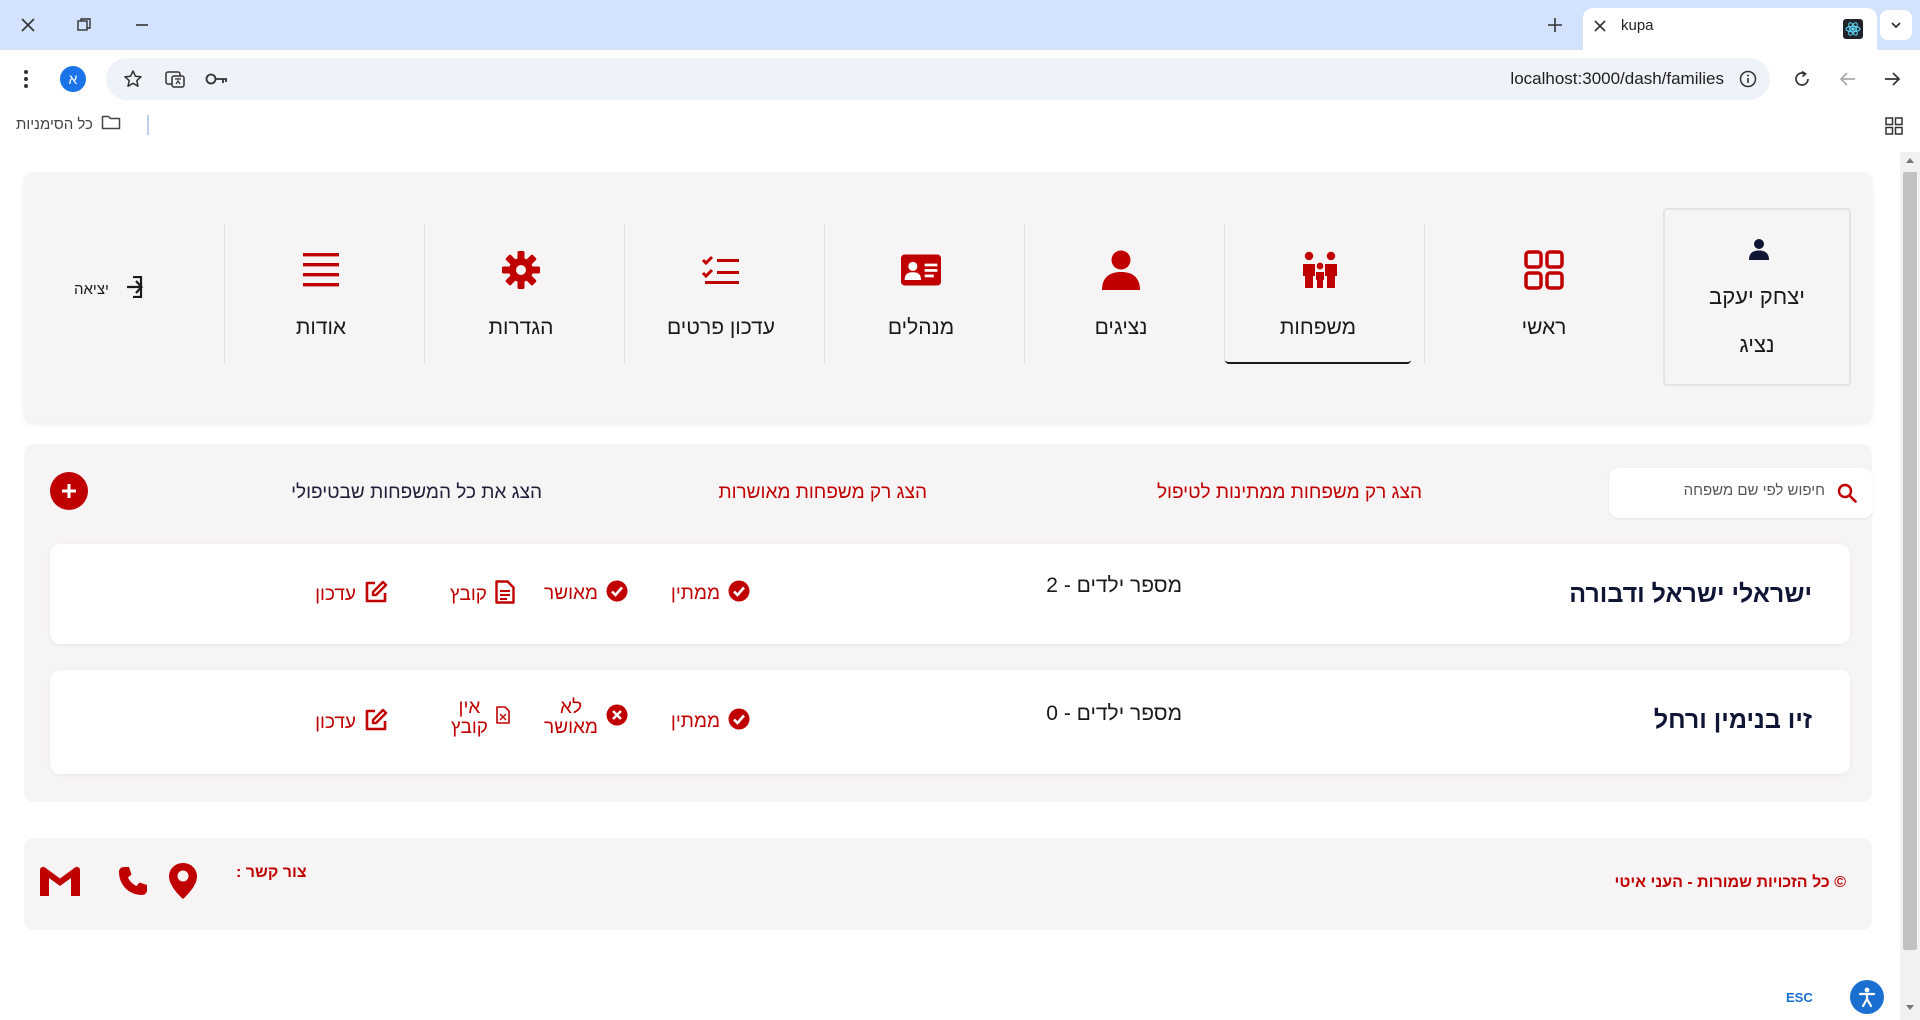 The image size is (1920, 1020). I want to click on approval-label: לא מאושר, so click(571, 718).